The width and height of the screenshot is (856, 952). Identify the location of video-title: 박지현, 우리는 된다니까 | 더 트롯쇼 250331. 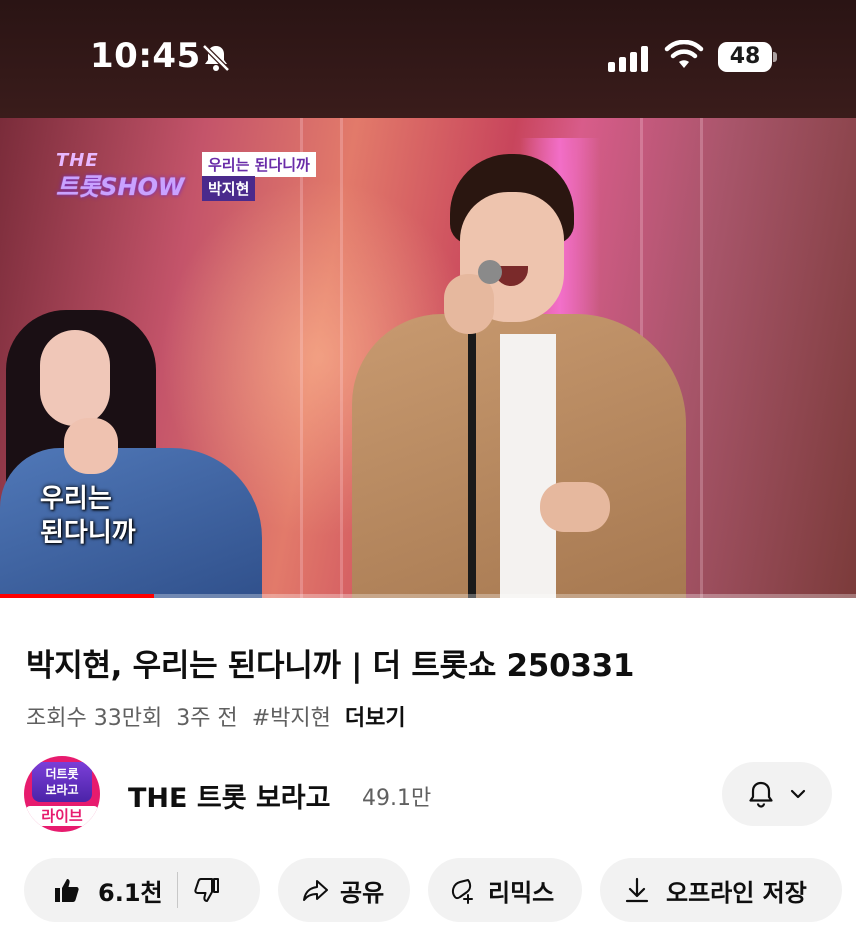
(330, 662).